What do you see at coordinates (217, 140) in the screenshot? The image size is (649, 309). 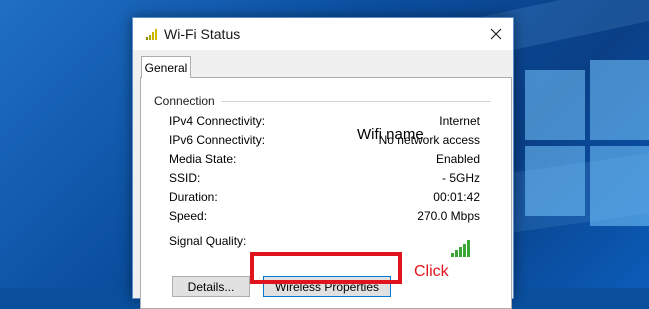 I see `ipv6-label: IPv6 Connectivity:` at bounding box center [217, 140].